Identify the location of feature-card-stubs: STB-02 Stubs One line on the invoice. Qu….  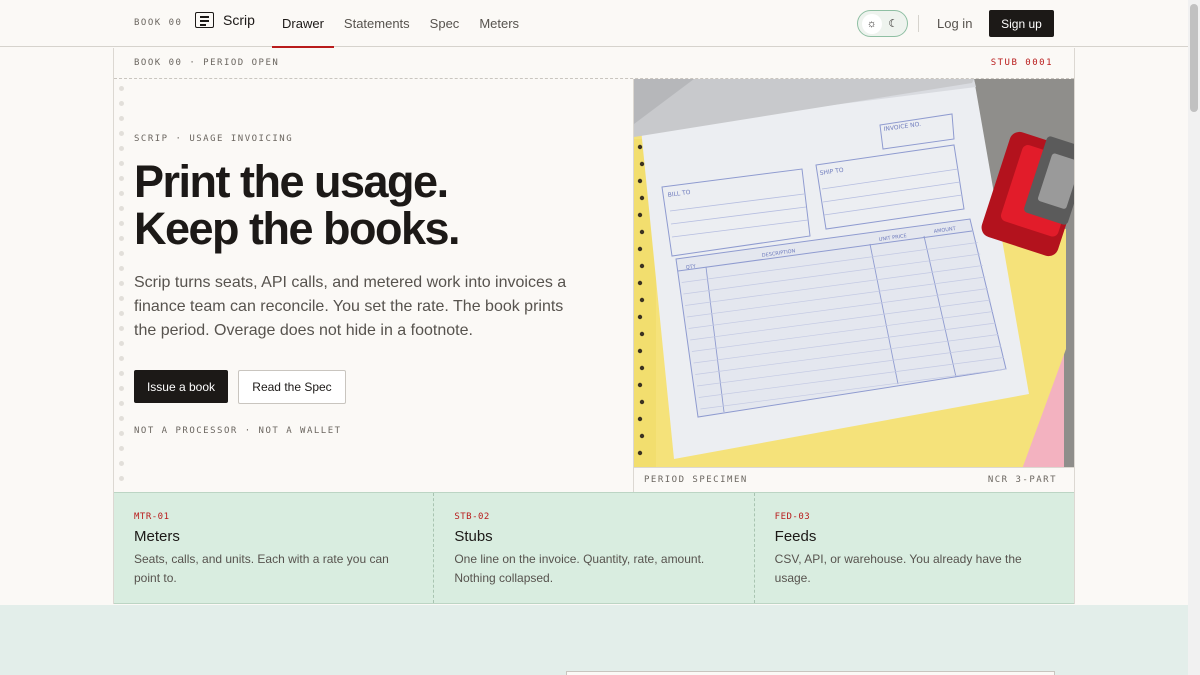
(594, 548).